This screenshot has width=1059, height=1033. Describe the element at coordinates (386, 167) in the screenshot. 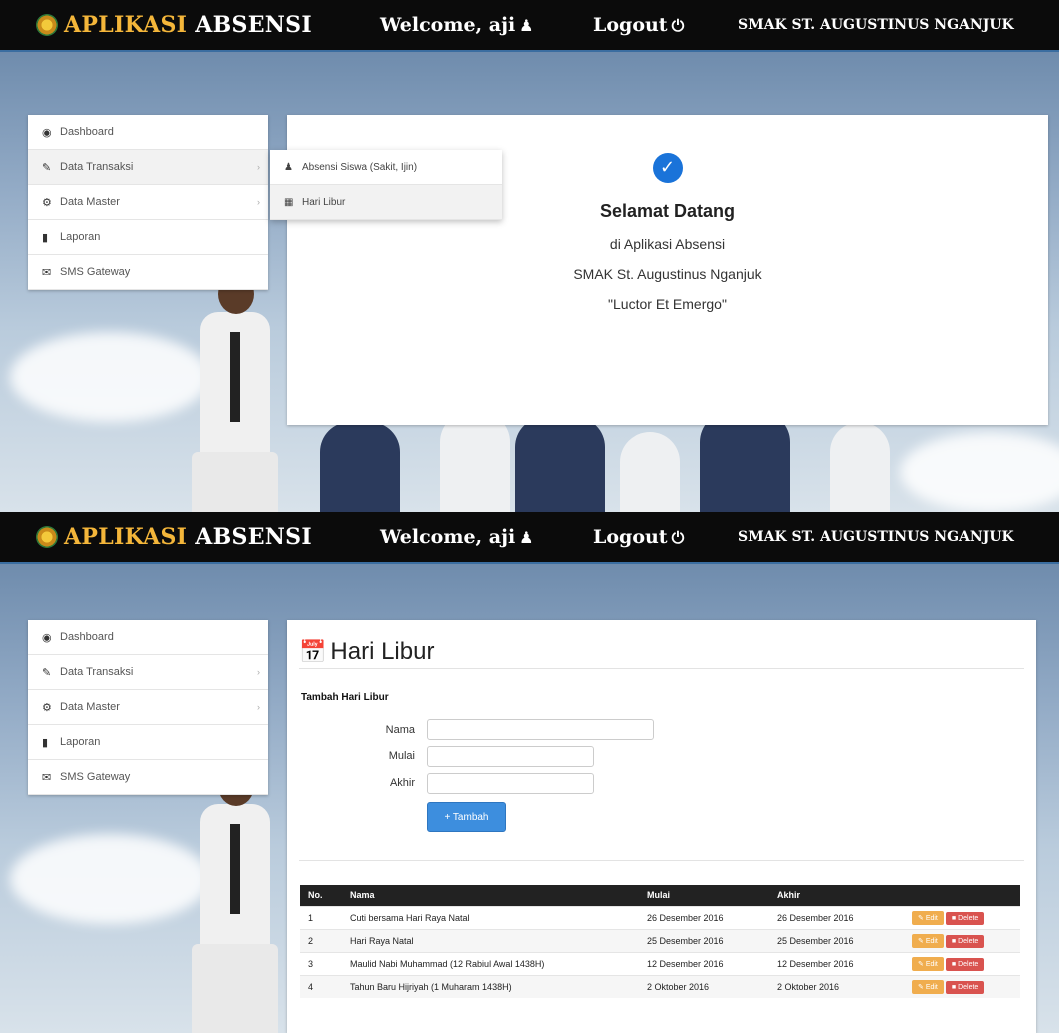

I see `submenu-item-absensi-siswa: ♟ Absensi Siswa (Sakit, Ijin)` at that location.